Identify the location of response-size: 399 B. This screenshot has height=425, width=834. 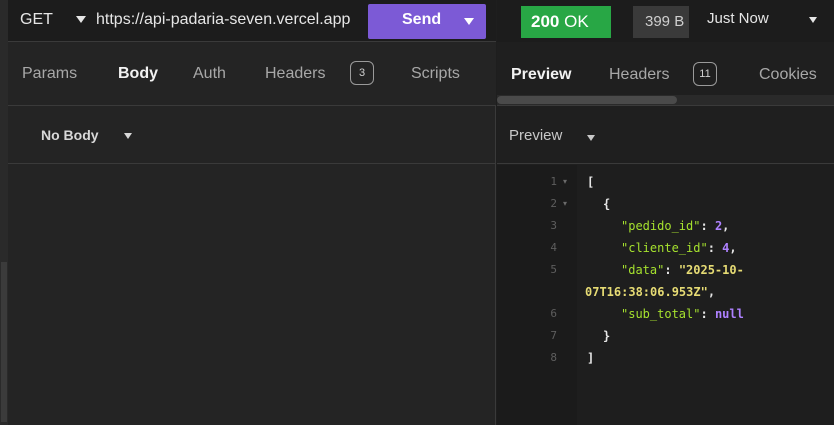
(665, 21).